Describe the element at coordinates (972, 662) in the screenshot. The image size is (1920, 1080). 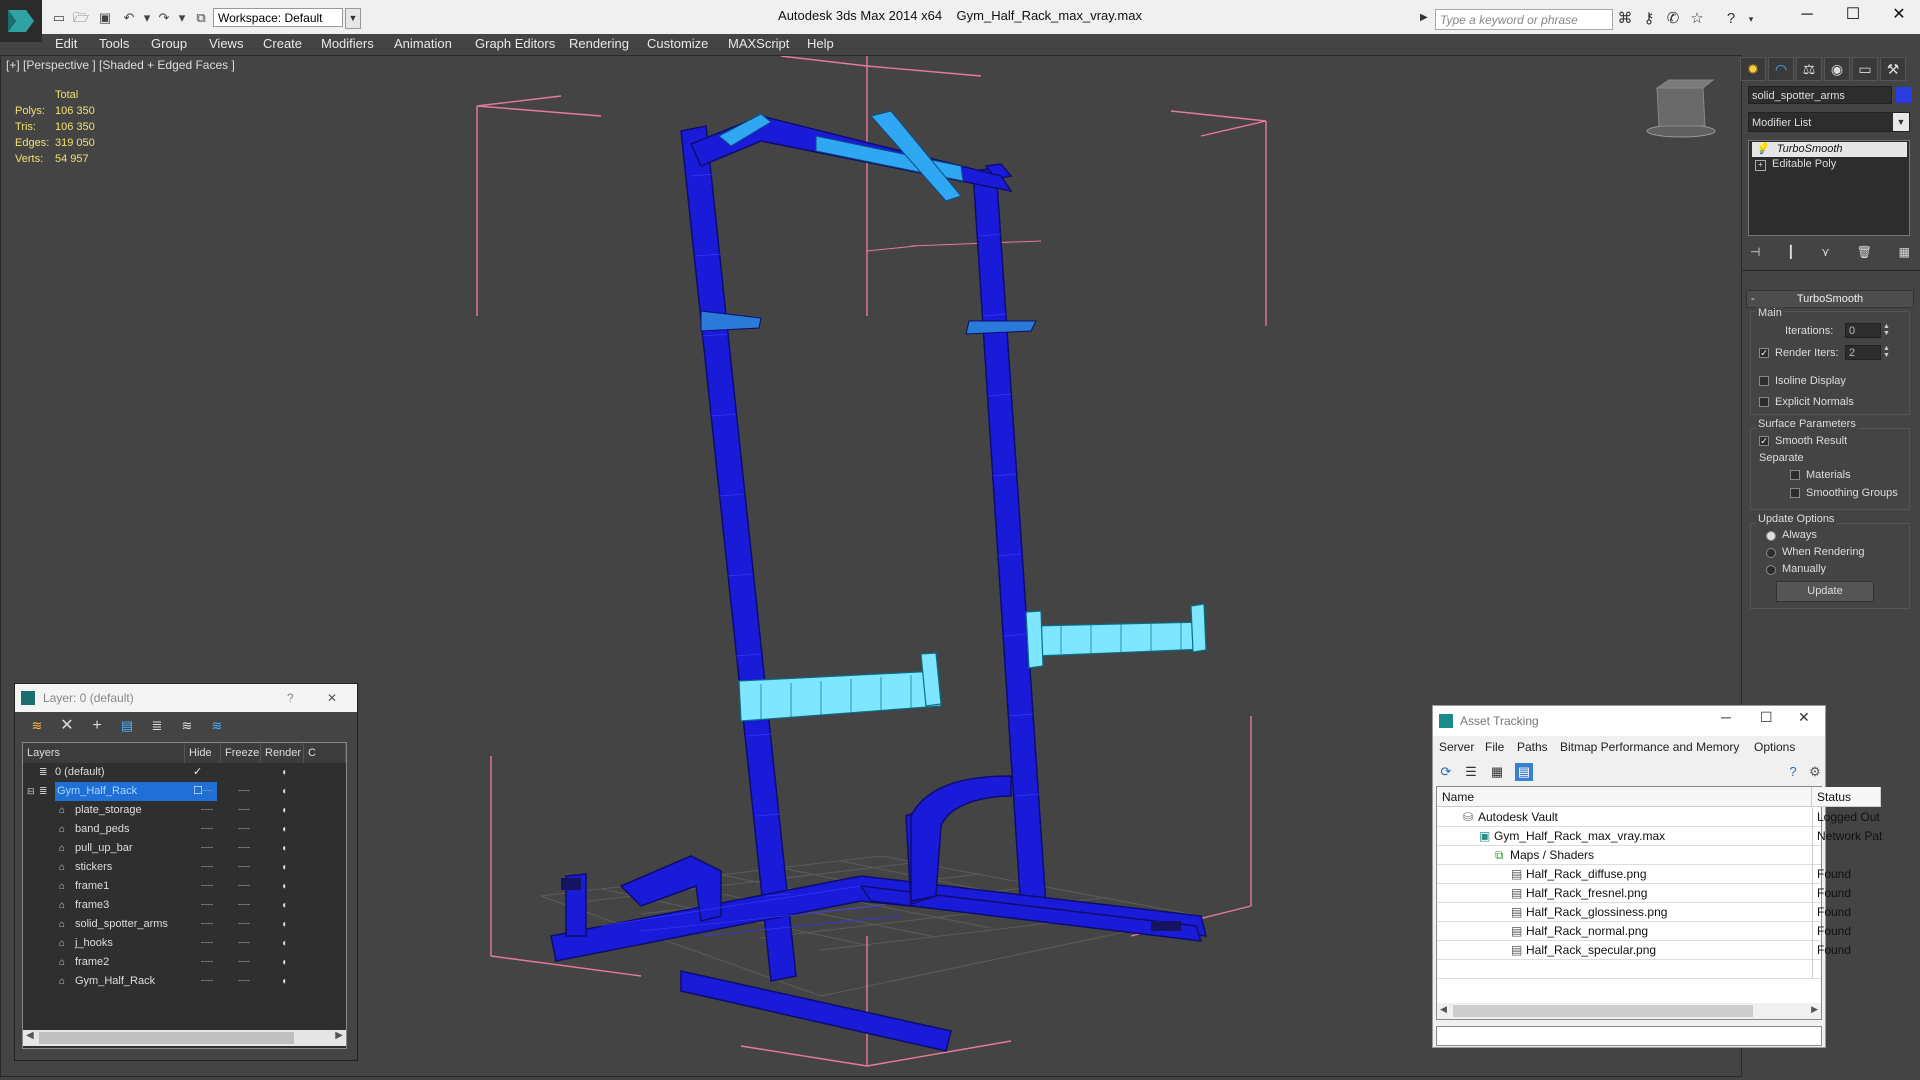
I see `solid-spotter-arms` at that location.